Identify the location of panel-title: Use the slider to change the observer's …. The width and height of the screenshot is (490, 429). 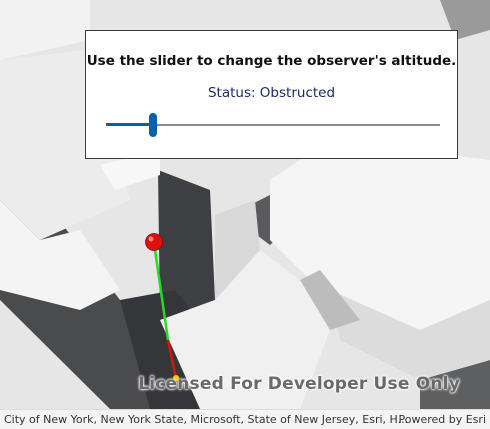
(271, 61).